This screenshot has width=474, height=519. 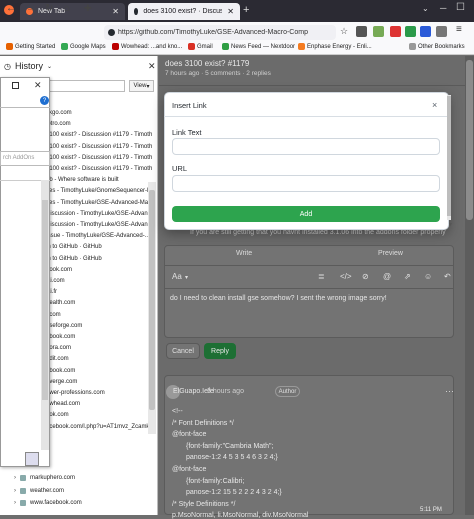 What do you see at coordinates (244, 253) in the screenshot?
I see `tab-write: Write` at bounding box center [244, 253].